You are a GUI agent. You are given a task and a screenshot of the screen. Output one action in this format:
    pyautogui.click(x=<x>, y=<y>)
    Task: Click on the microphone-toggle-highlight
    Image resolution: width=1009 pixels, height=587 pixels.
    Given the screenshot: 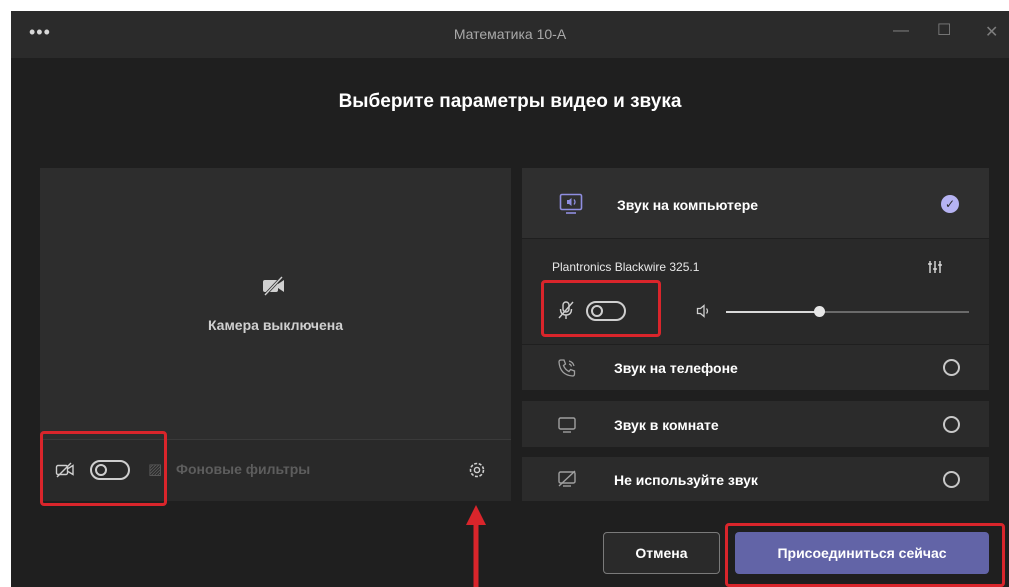 What is the action you would take?
    pyautogui.click(x=601, y=308)
    